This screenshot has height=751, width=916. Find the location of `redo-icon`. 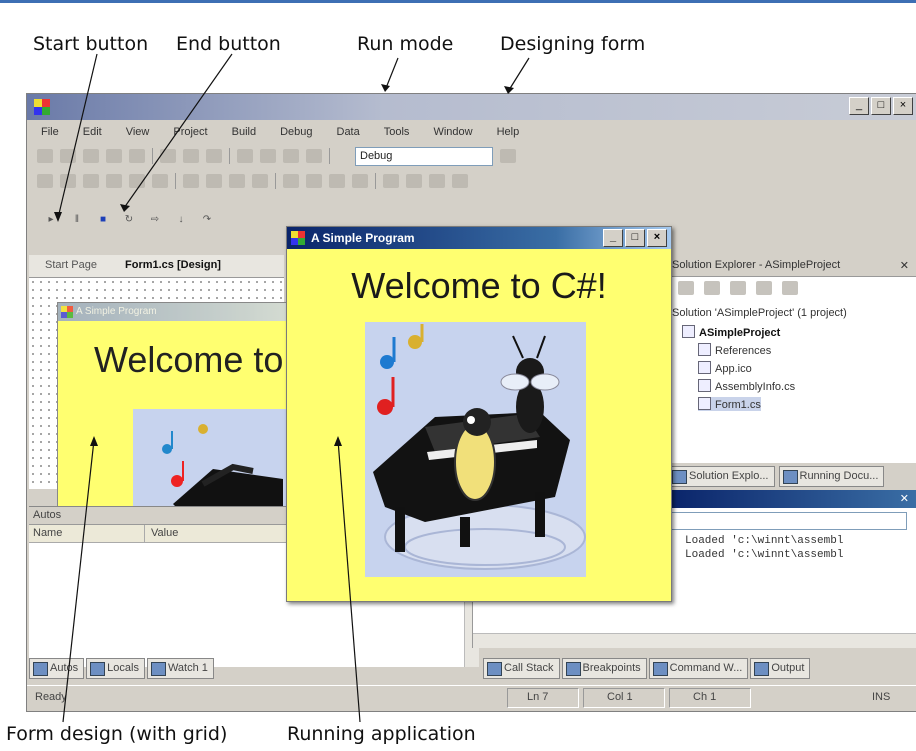

redo-icon is located at coordinates (268, 156).